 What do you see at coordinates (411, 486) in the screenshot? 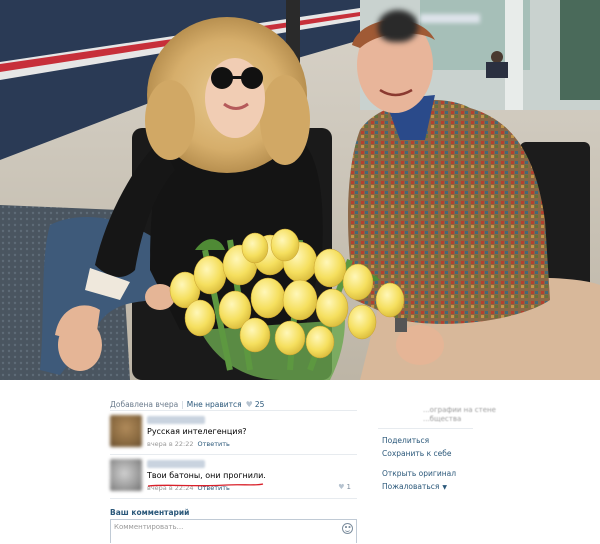
I see `report-label: Пожаловаться` at bounding box center [411, 486].